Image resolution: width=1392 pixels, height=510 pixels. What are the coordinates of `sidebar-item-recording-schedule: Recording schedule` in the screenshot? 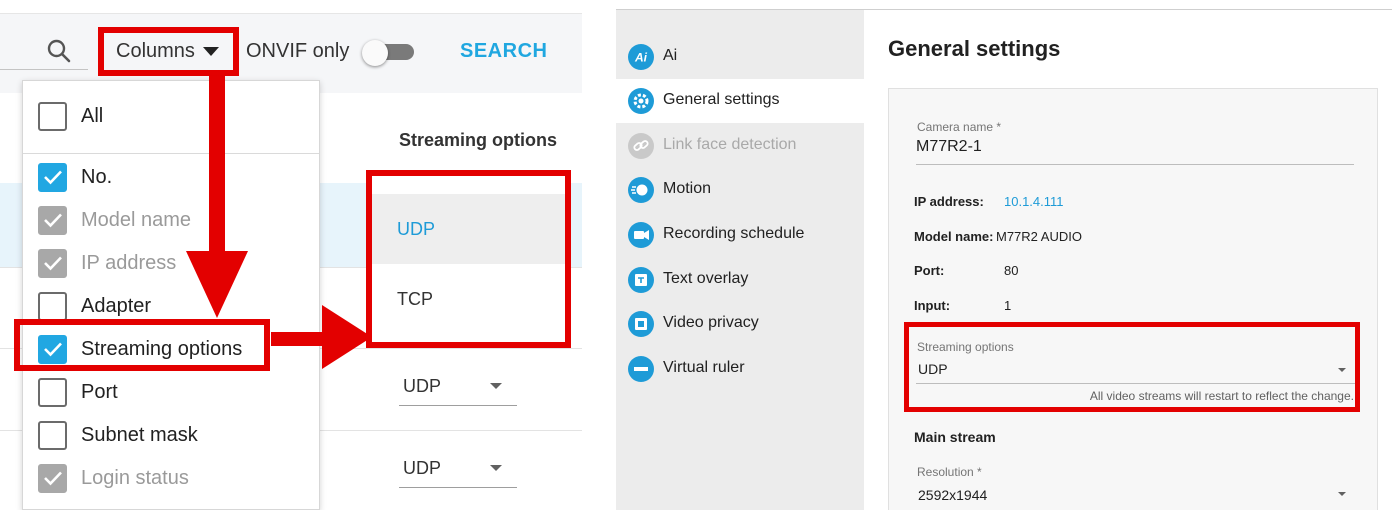 It's located at (740, 235).